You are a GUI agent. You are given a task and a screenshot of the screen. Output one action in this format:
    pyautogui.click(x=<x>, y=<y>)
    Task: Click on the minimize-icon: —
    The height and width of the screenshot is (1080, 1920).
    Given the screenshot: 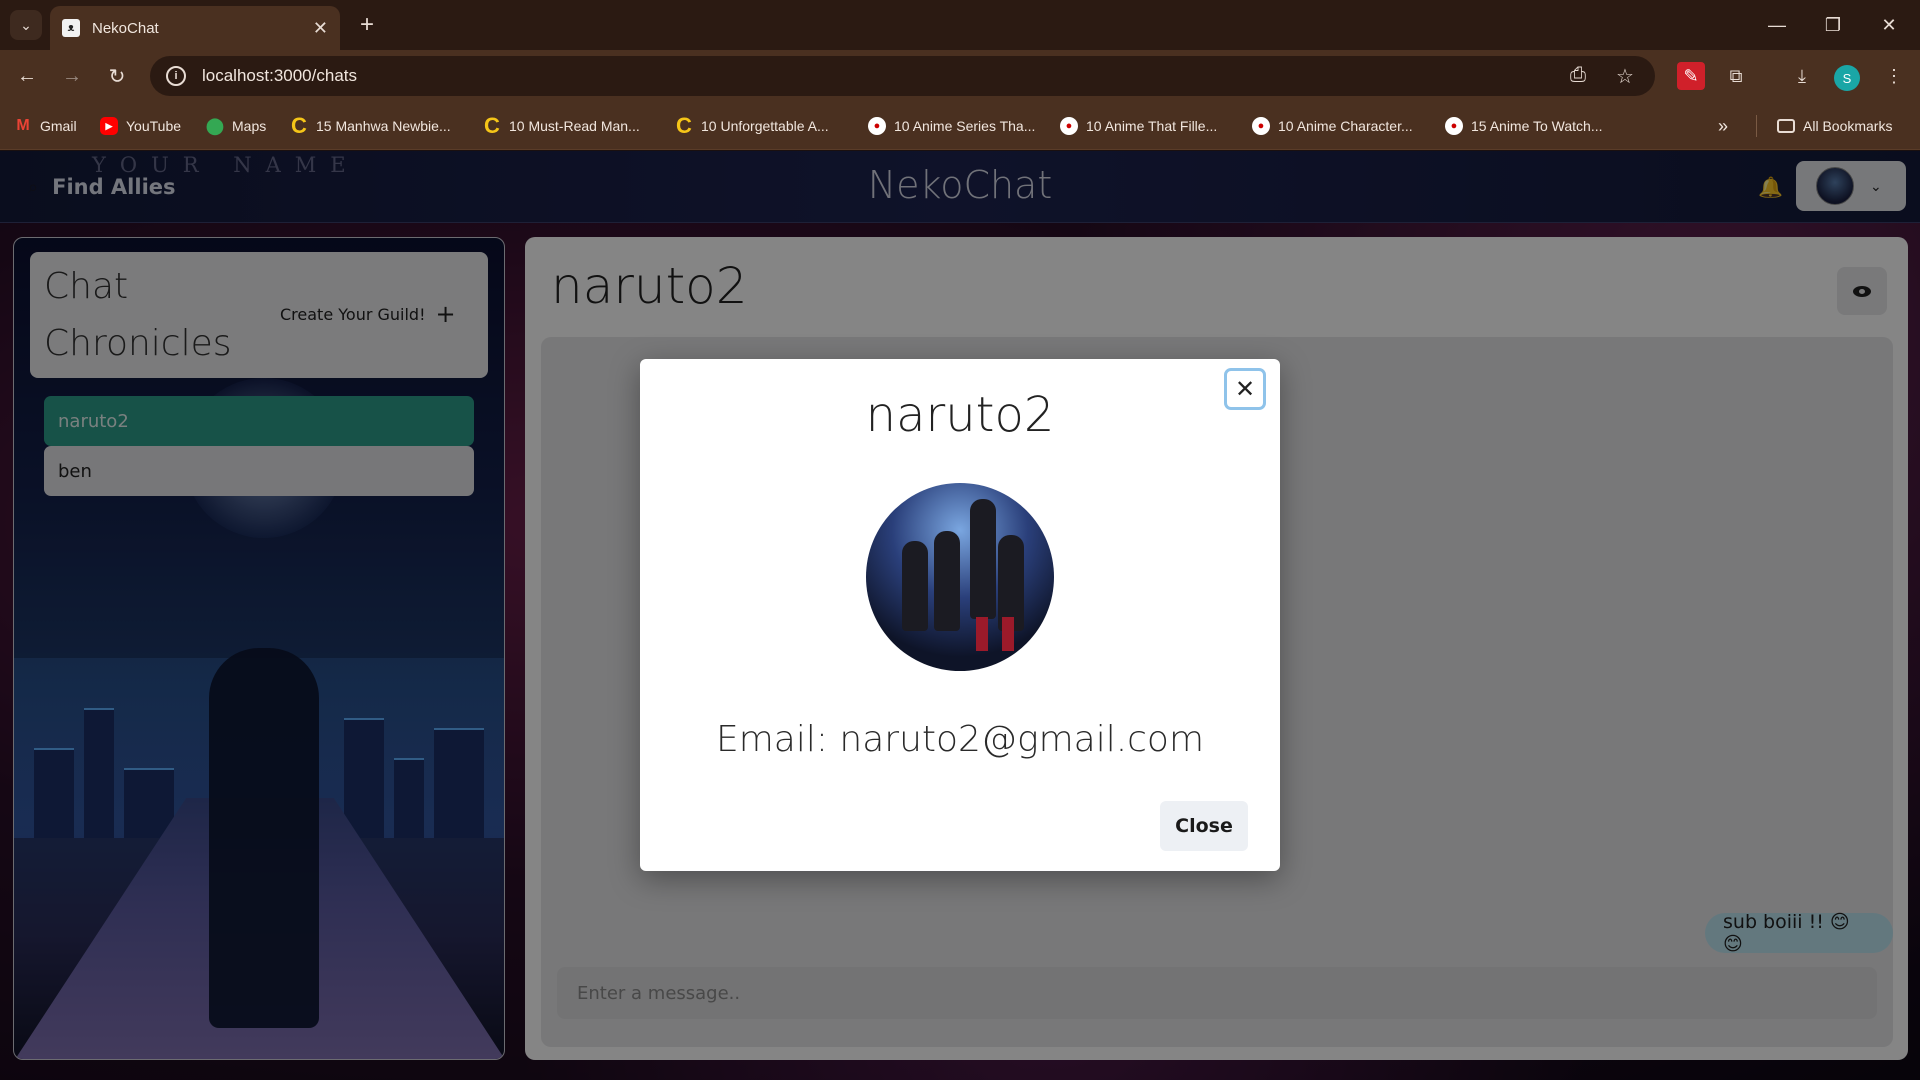 What is the action you would take?
    pyautogui.click(x=1777, y=25)
    